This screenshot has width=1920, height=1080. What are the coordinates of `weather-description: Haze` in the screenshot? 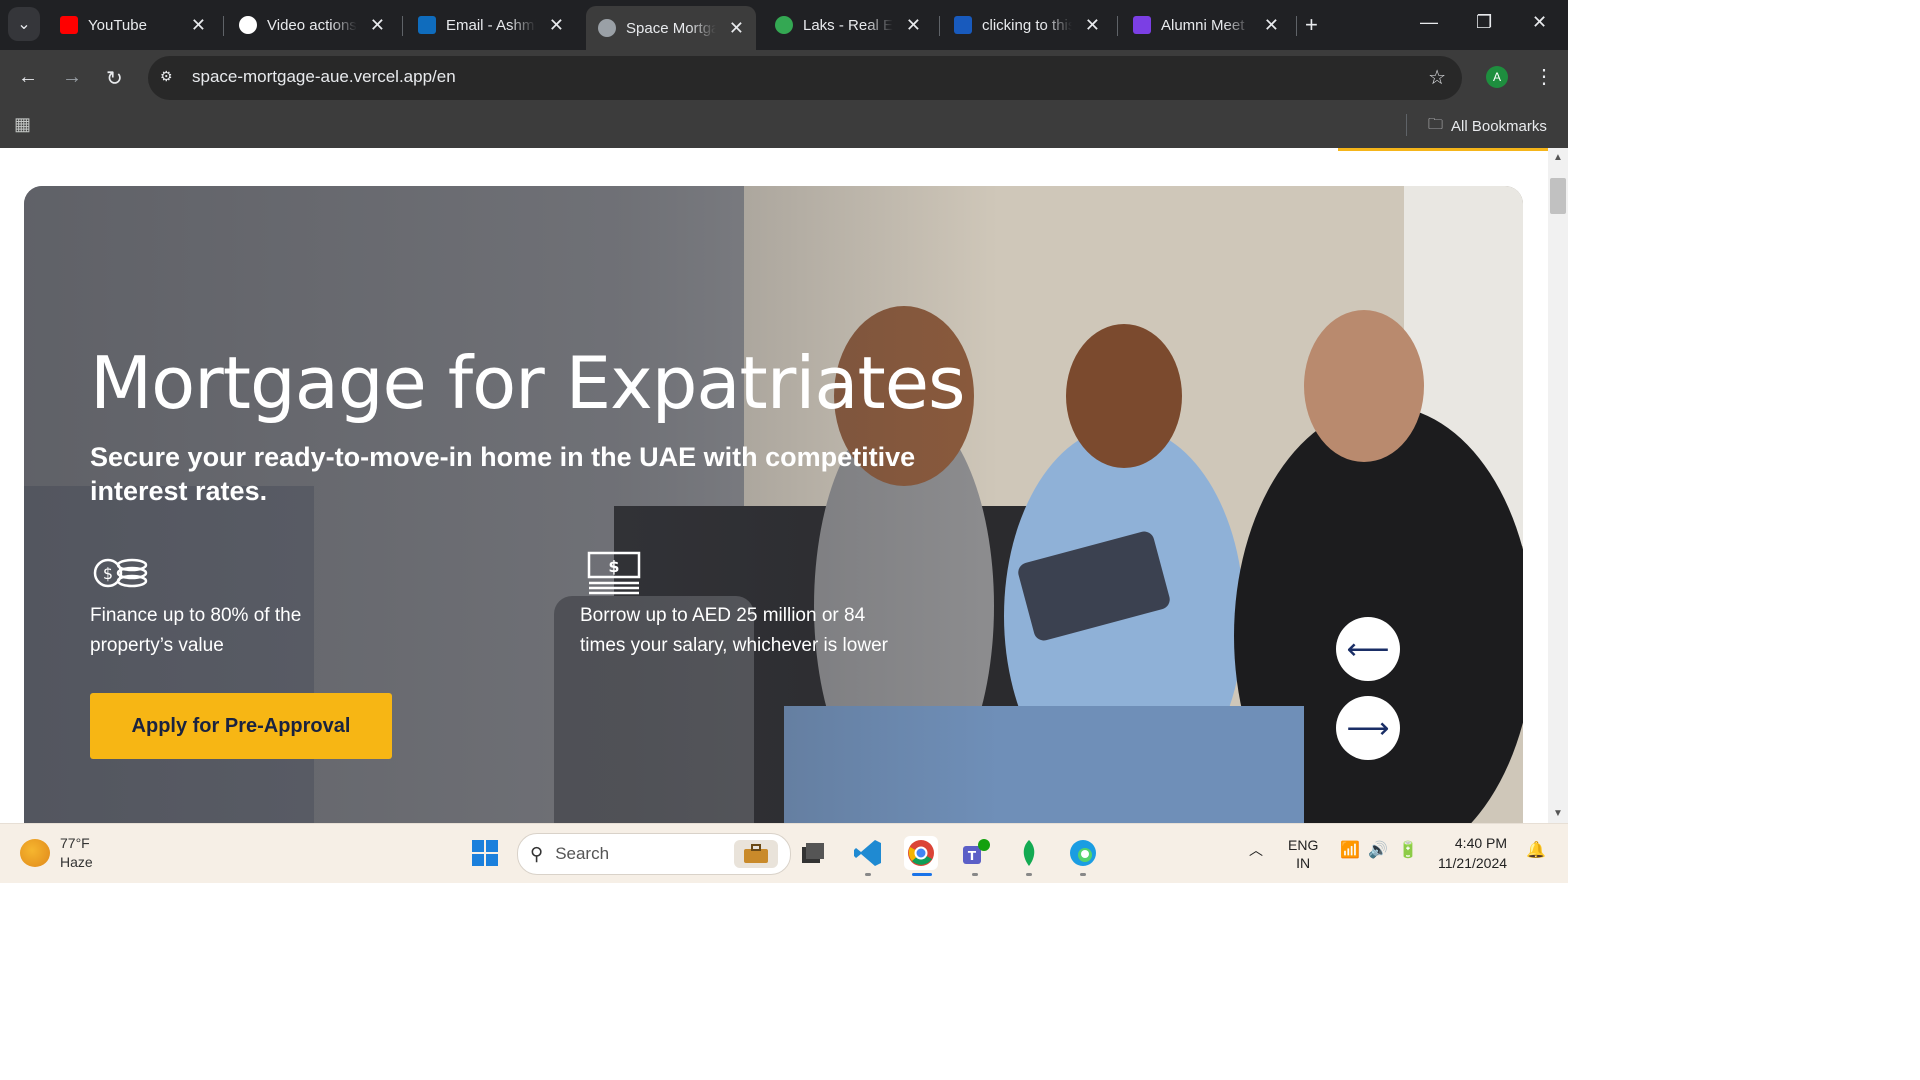 It's located at (76, 862).